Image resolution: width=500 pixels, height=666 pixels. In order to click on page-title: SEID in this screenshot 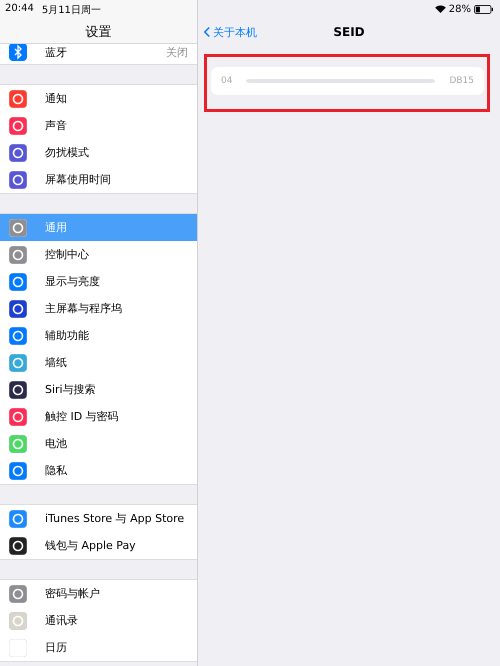, I will do `click(349, 32)`.